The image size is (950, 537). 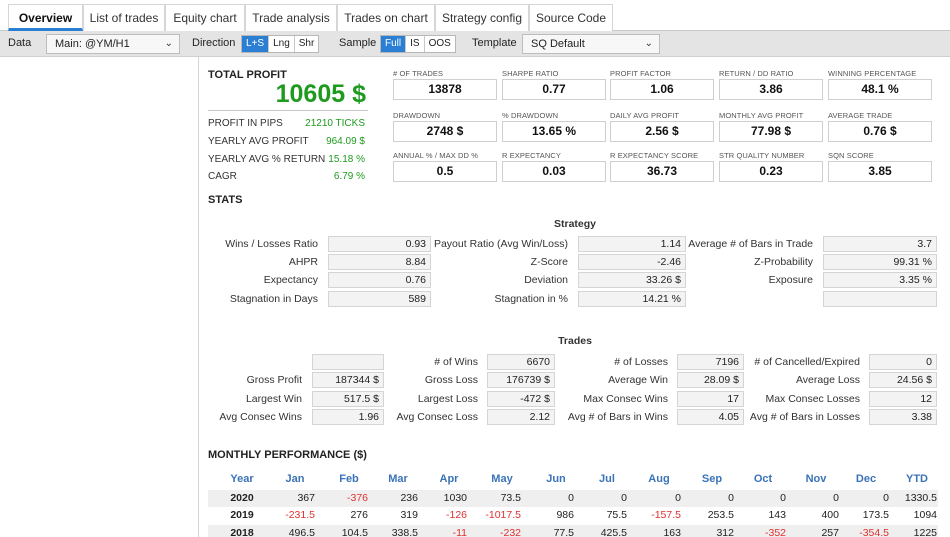 I want to click on month-value-cell: -11, so click(x=459, y=532).